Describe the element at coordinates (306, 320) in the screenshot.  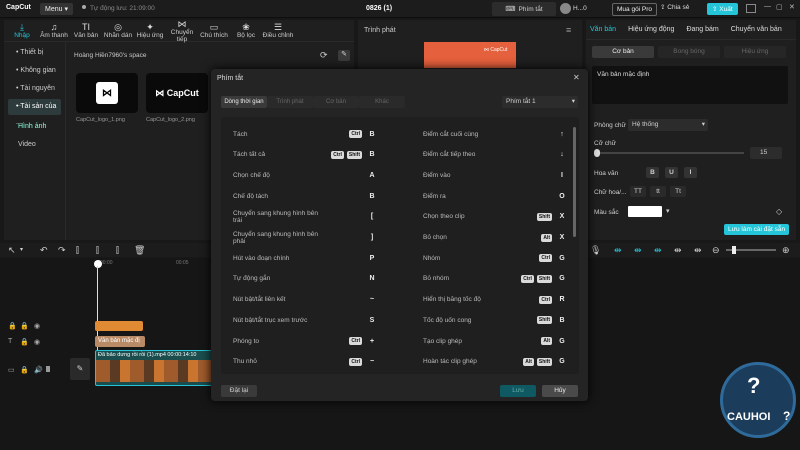
I see `shortcut-row: Nút bật/tắt trục xem trước S` at that location.